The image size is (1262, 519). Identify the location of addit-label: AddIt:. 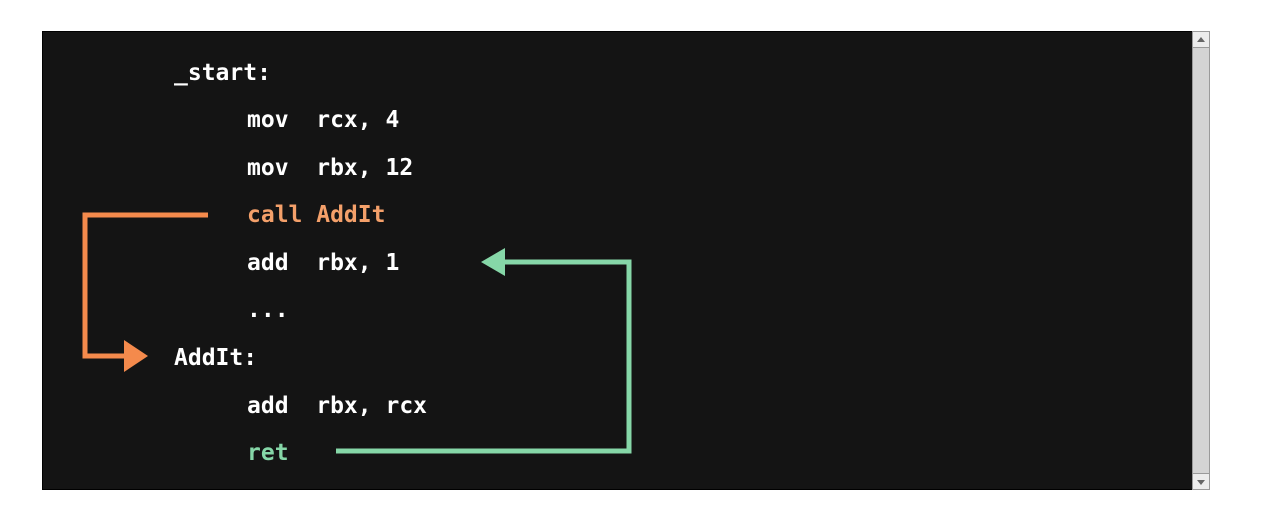
(216, 358).